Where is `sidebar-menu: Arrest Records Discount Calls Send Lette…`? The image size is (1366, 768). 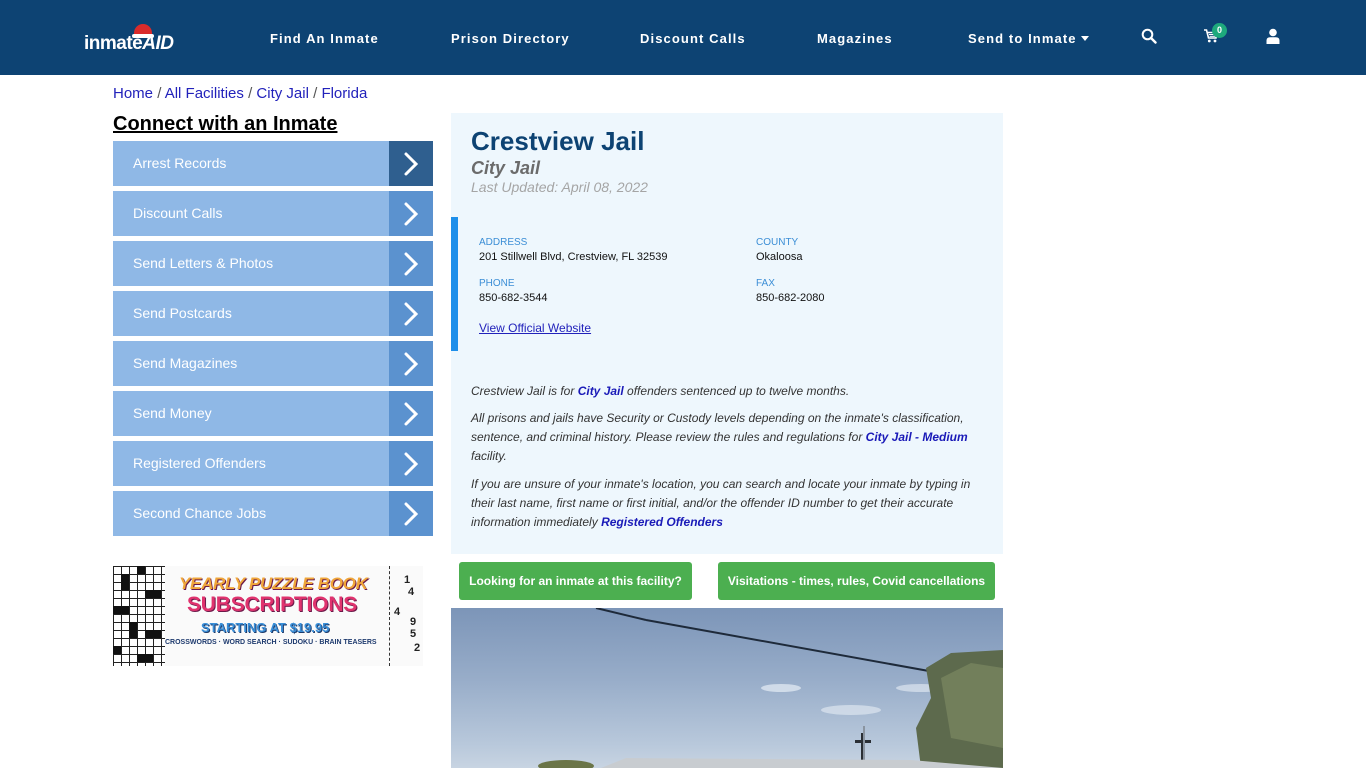
sidebar-menu: Arrest Records Discount Calls Send Lette… is located at coordinates (273, 341).